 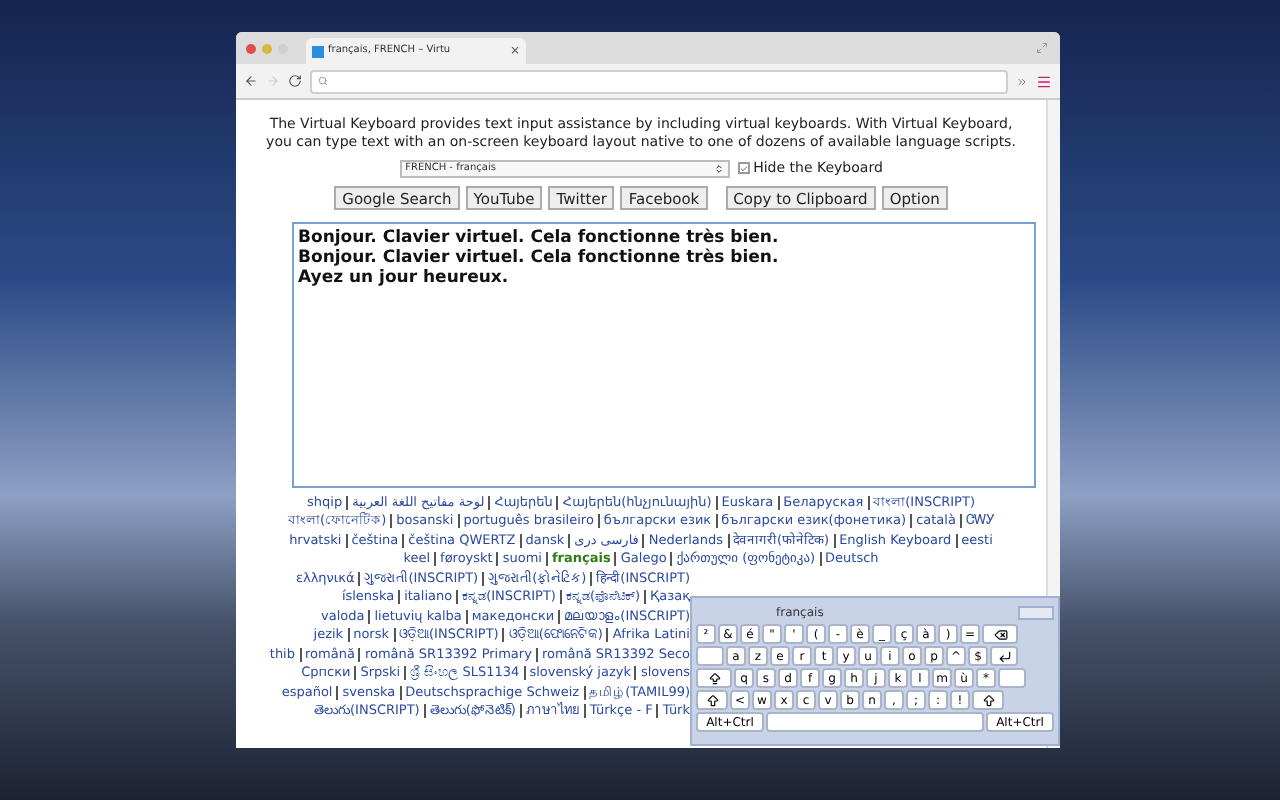 I want to click on reload-icon, so click(x=295, y=81).